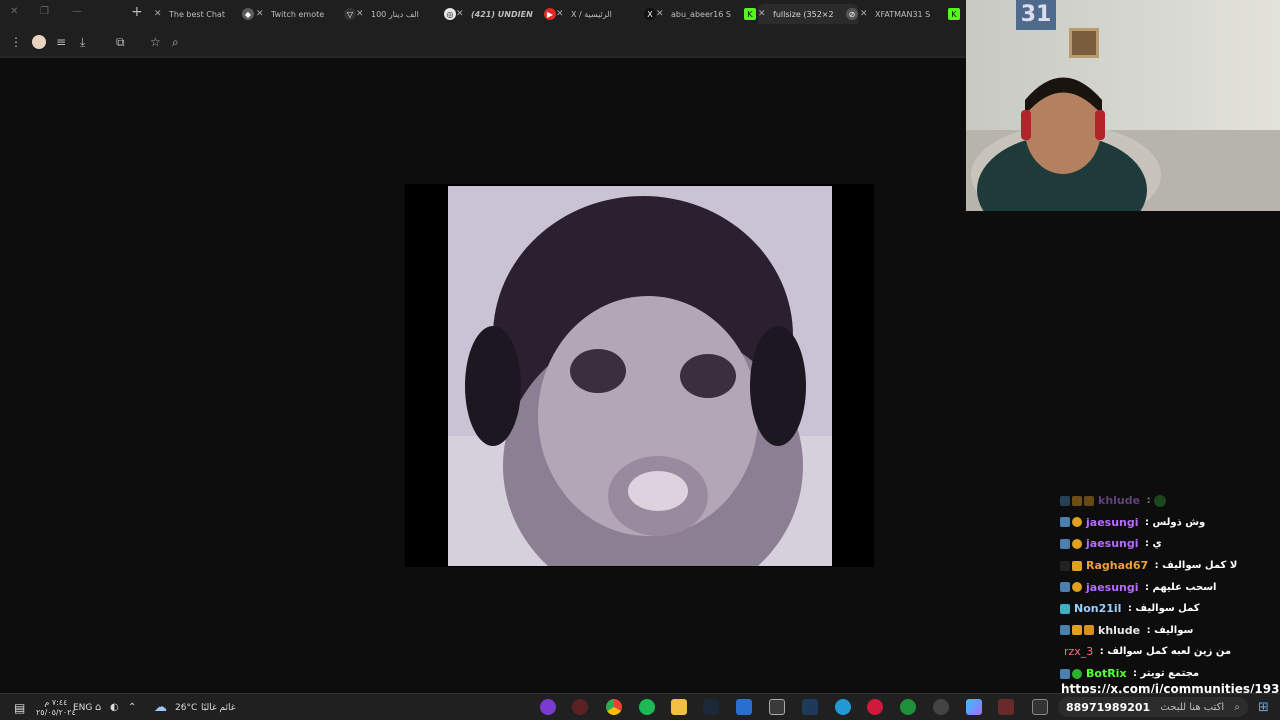  What do you see at coordinates (306, 14) in the screenshot?
I see `tab-2: ✕ Twitch emote ▽` at bounding box center [306, 14].